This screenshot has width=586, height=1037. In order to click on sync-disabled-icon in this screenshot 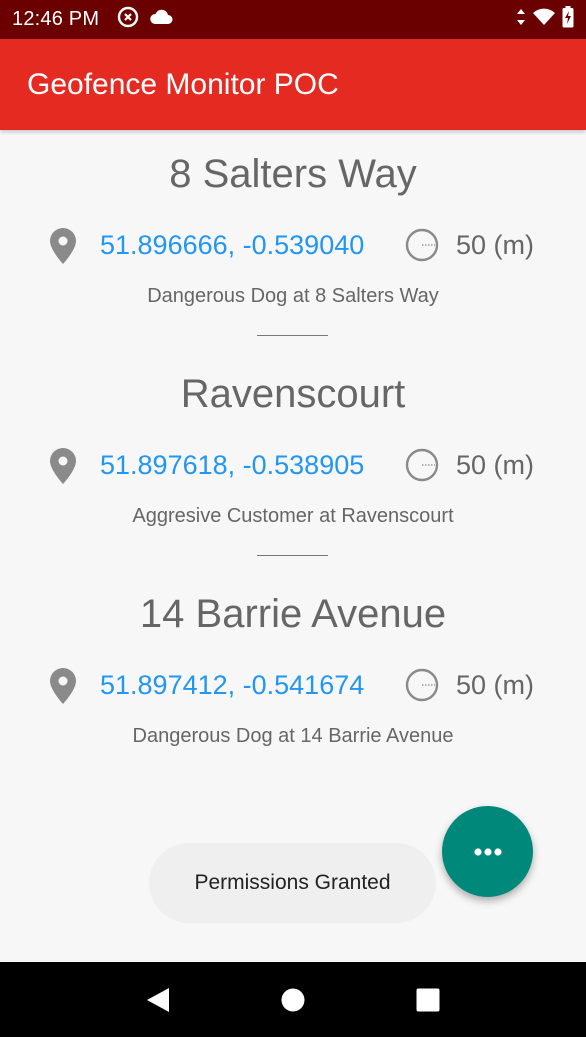, I will do `click(128, 20)`.